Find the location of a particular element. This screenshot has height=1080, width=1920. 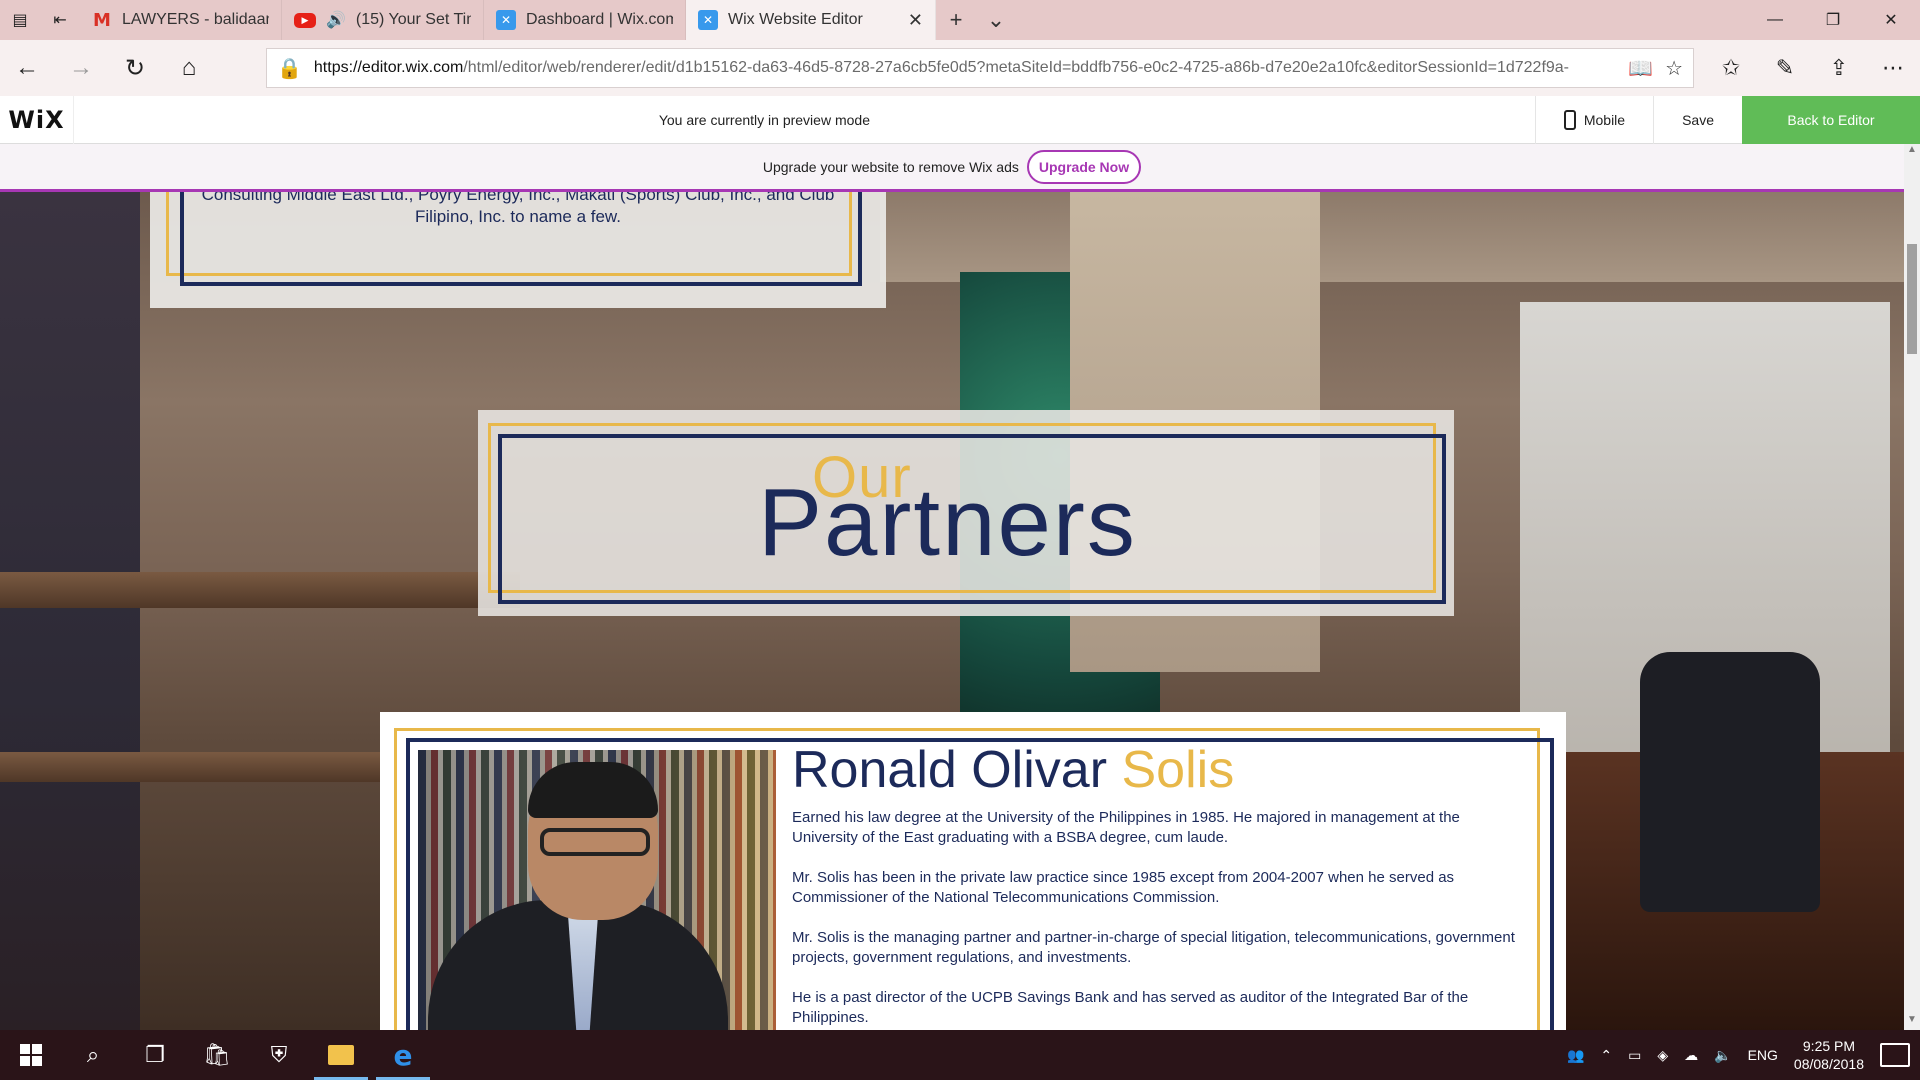

dropbox-icon: ◈ is located at coordinates (1662, 1055).